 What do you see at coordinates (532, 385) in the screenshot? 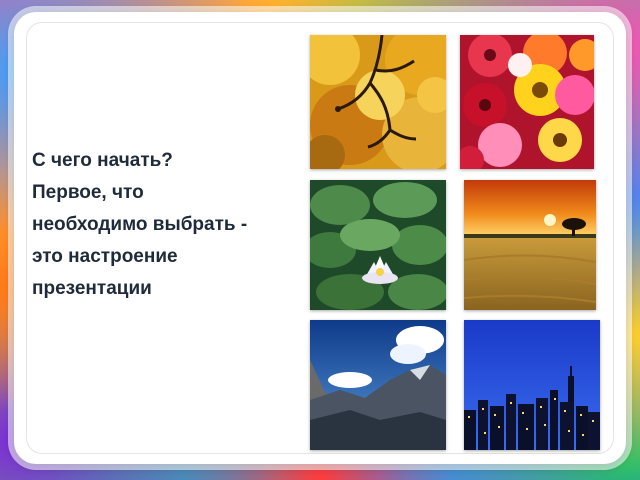
I see `night-city-photo` at bounding box center [532, 385].